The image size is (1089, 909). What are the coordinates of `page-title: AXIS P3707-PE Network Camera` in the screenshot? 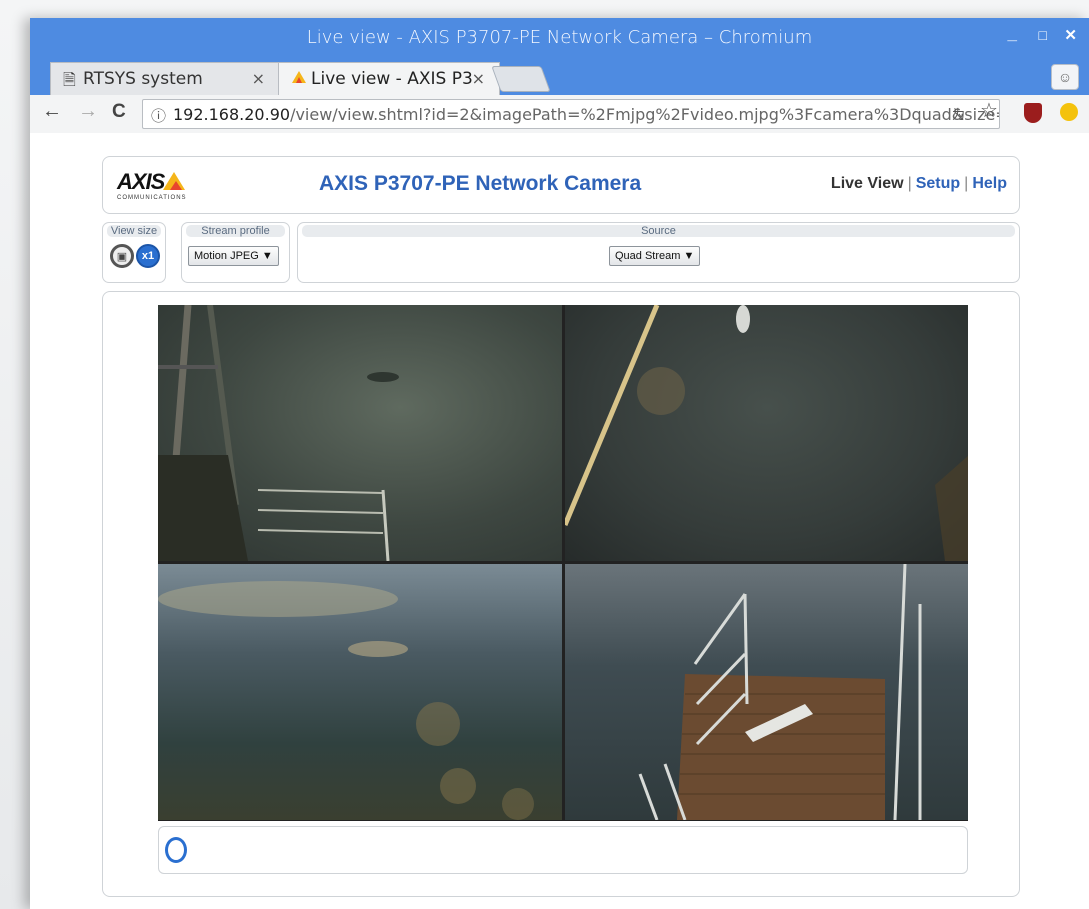 It's located at (480, 183).